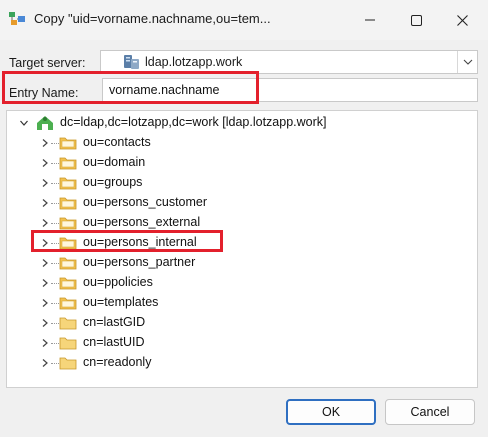 The width and height of the screenshot is (488, 437). Describe the element at coordinates (194, 62) in the screenshot. I see `target-server-value: ldap.lotzapp.work` at that location.